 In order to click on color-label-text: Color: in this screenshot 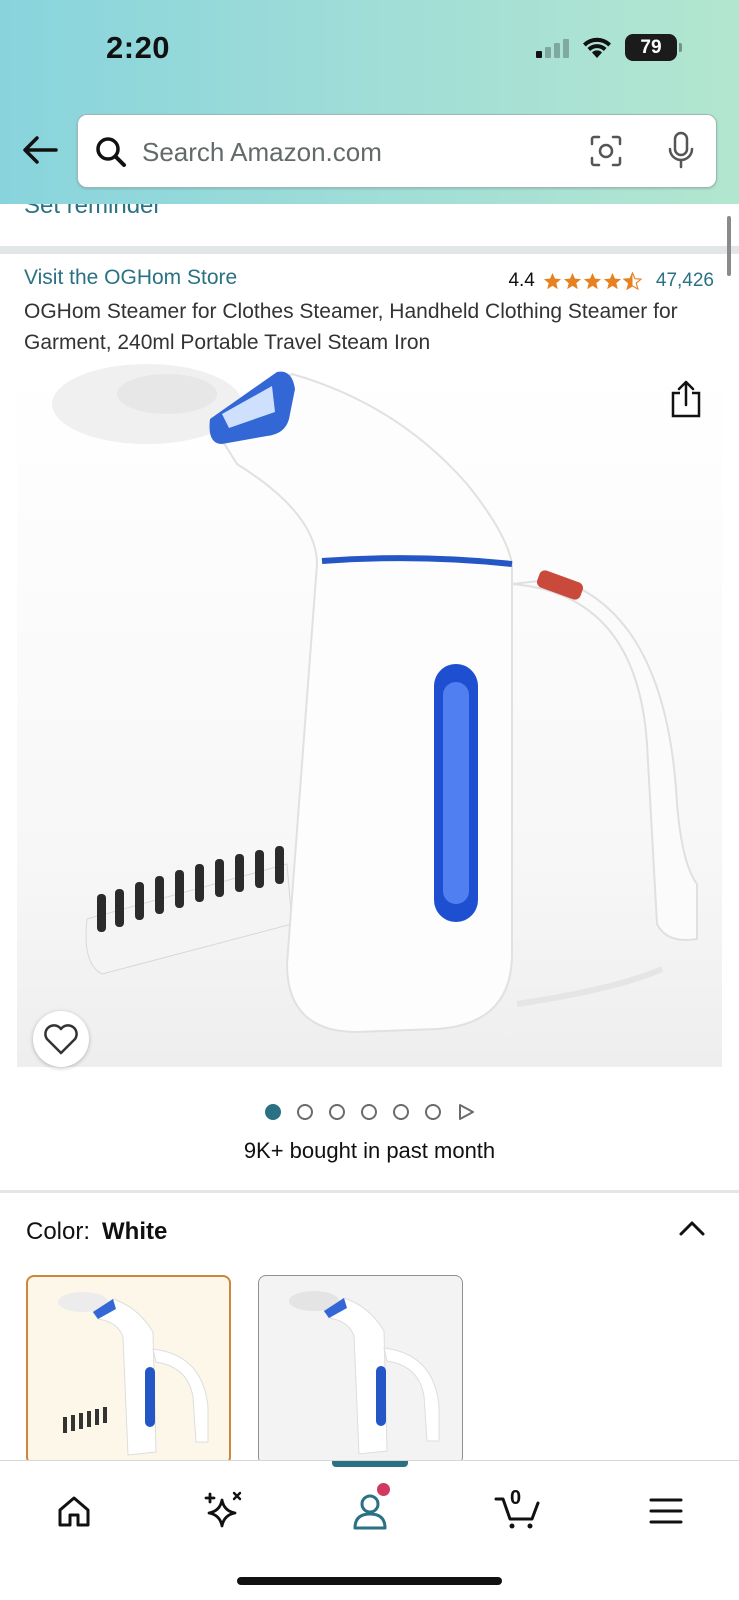, I will do `click(58, 1231)`.